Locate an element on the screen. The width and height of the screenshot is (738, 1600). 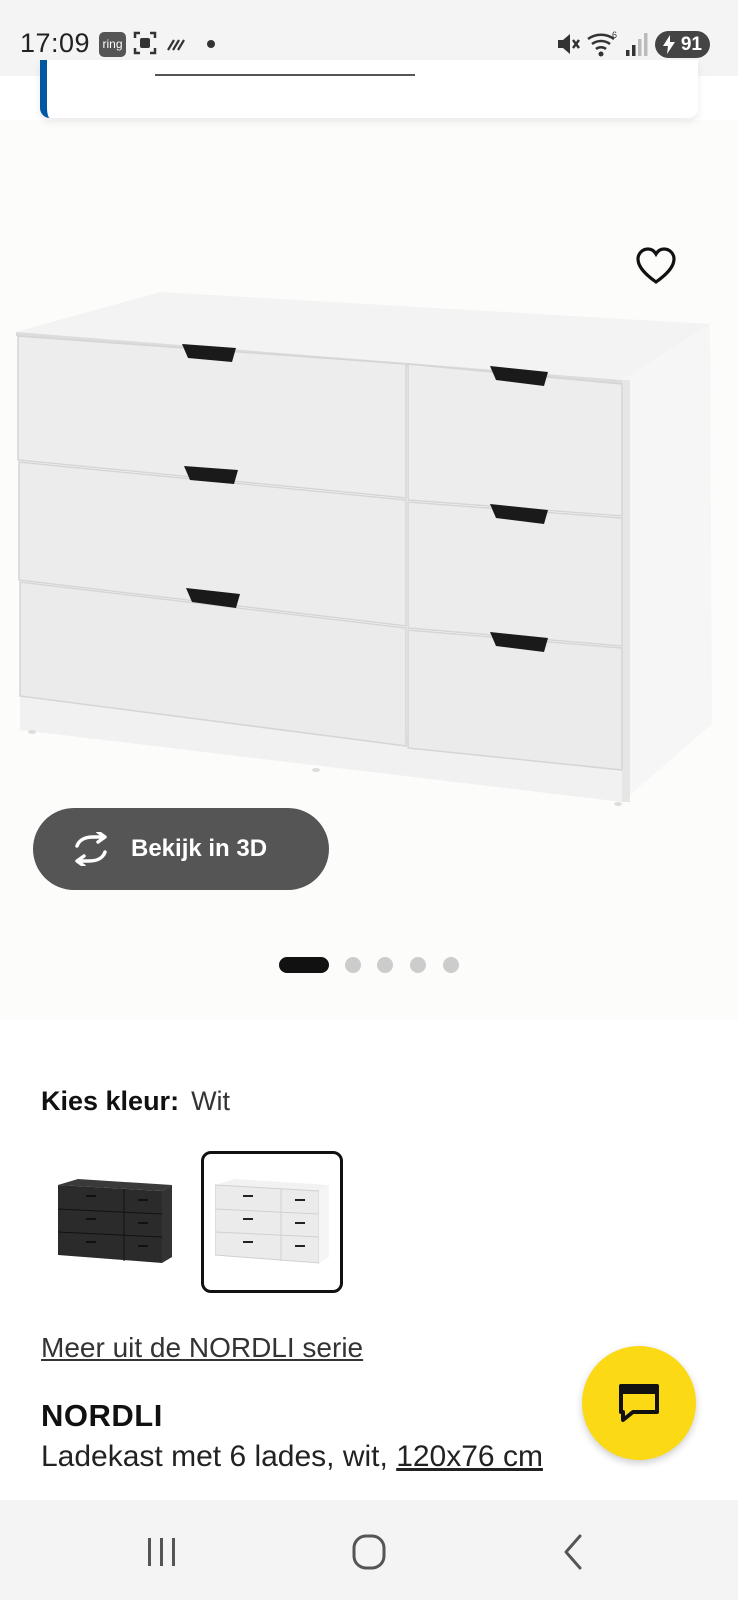
battery-level: 91 is located at coordinates (691, 44).